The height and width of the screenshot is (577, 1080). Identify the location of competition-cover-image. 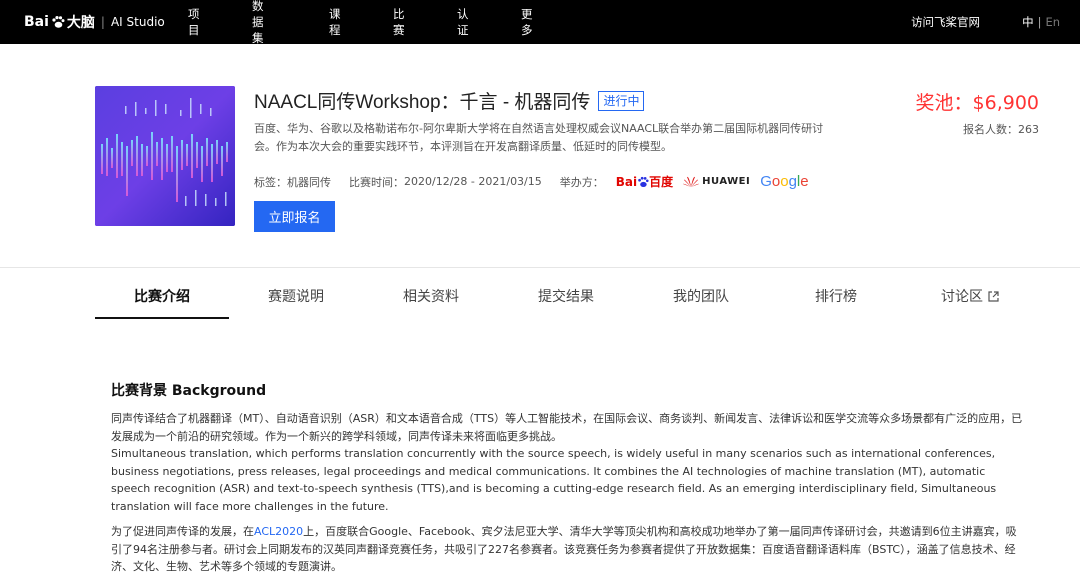
(165, 156).